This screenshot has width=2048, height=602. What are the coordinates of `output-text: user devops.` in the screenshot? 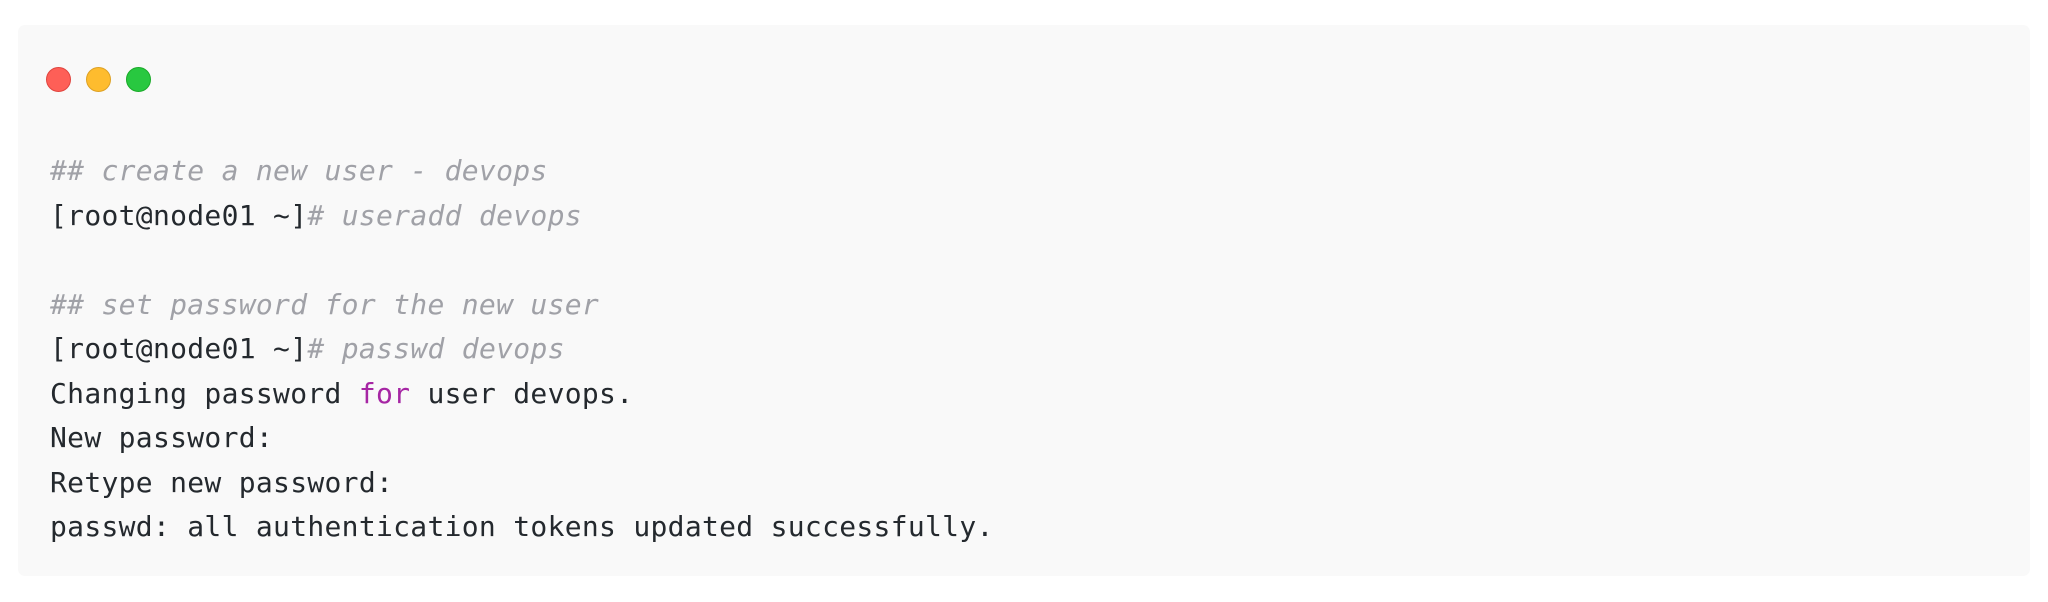 It's located at (522, 393).